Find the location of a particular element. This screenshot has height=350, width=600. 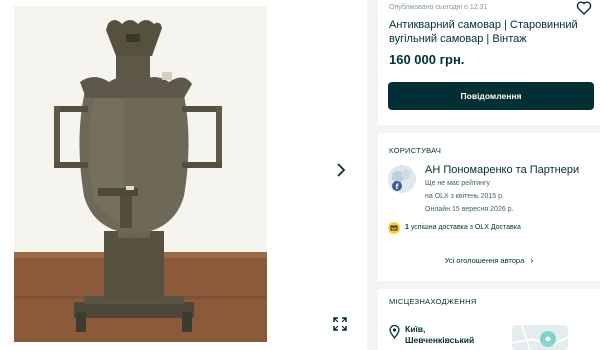

seller-name: АН Пономаренко та Партнери is located at coordinates (502, 170).